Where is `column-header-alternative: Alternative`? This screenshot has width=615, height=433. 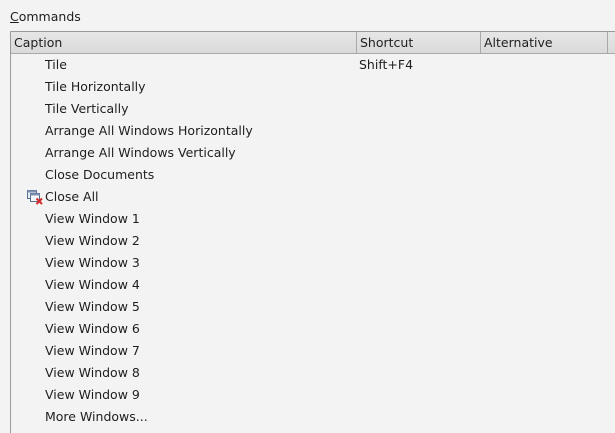 column-header-alternative: Alternative is located at coordinates (544, 42).